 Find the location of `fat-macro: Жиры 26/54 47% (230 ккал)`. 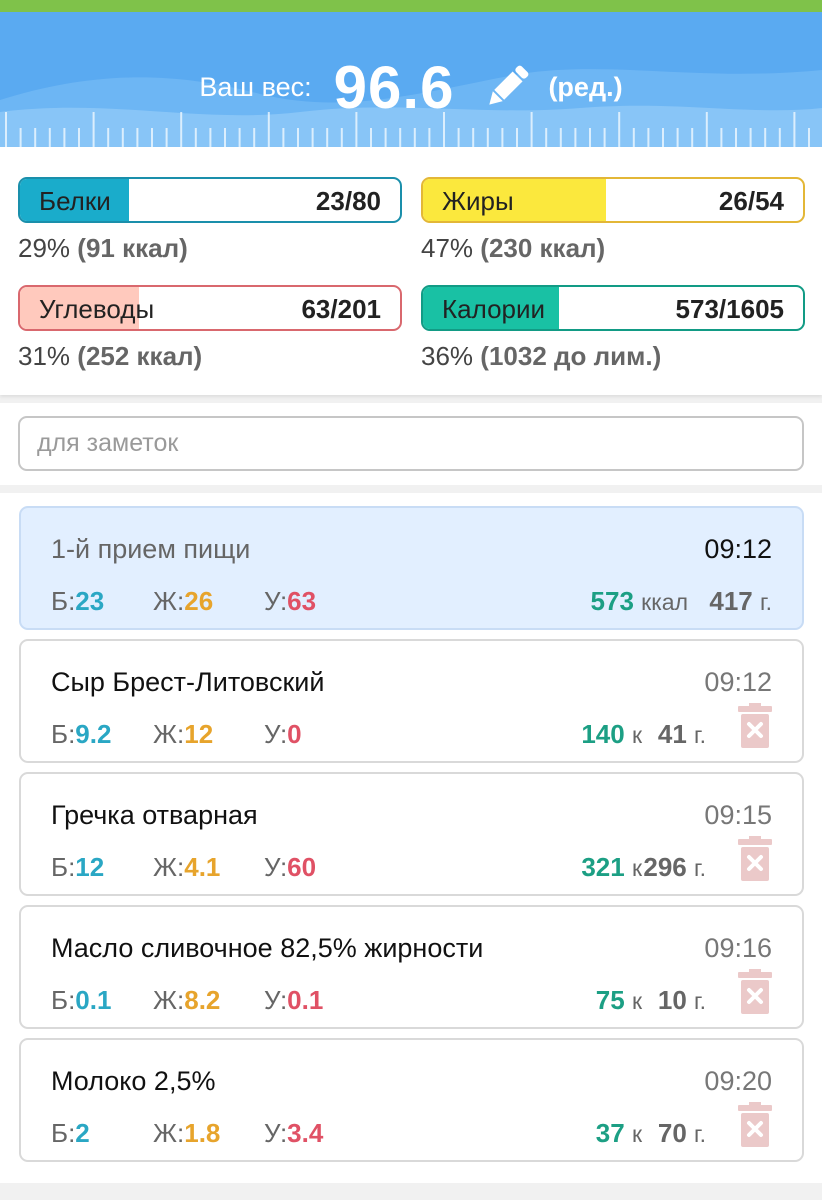

fat-macro: Жиры 26/54 47% (230 ккал) is located at coordinates (613, 220).